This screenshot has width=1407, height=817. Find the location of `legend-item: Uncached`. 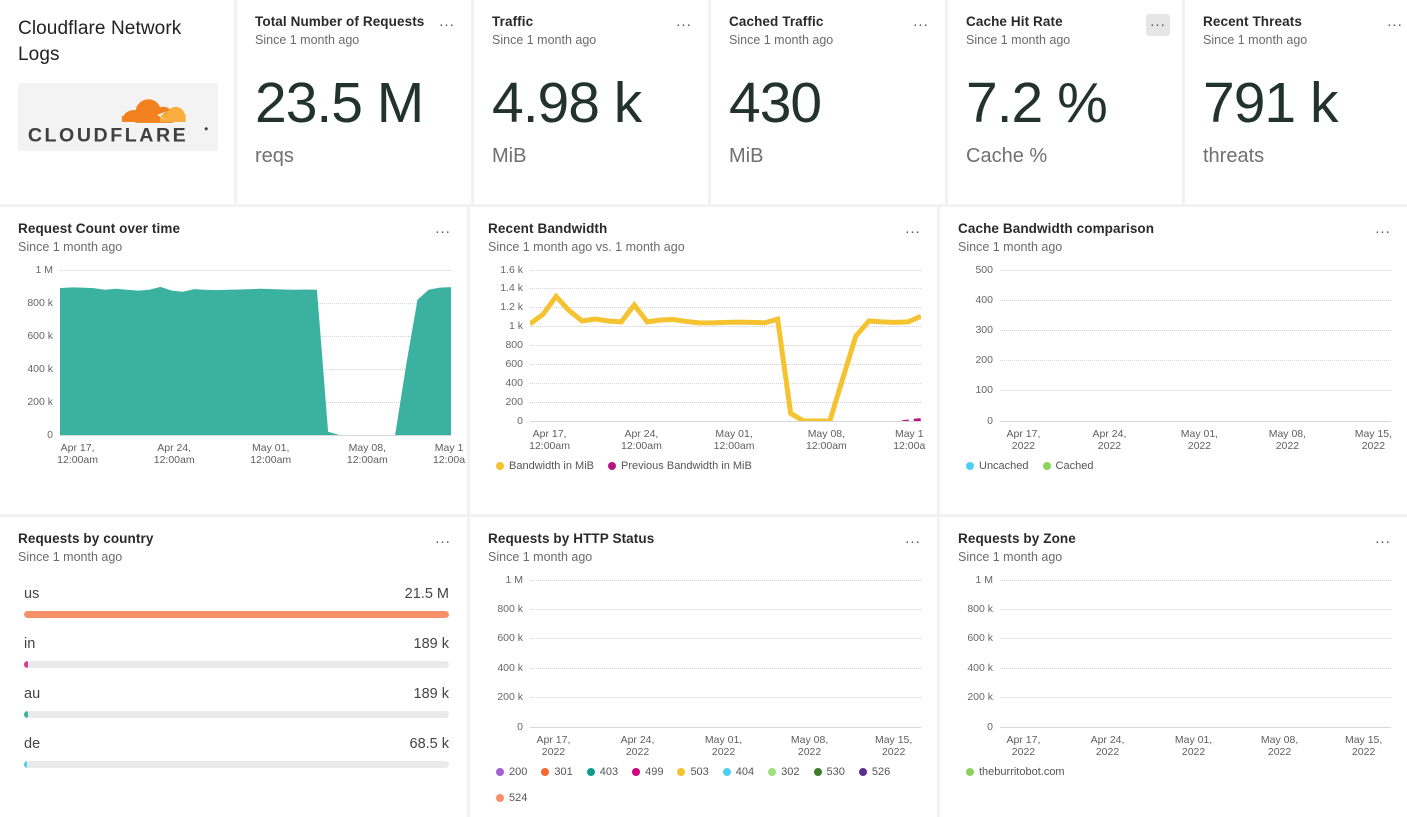

legend-item: Uncached is located at coordinates (997, 466).